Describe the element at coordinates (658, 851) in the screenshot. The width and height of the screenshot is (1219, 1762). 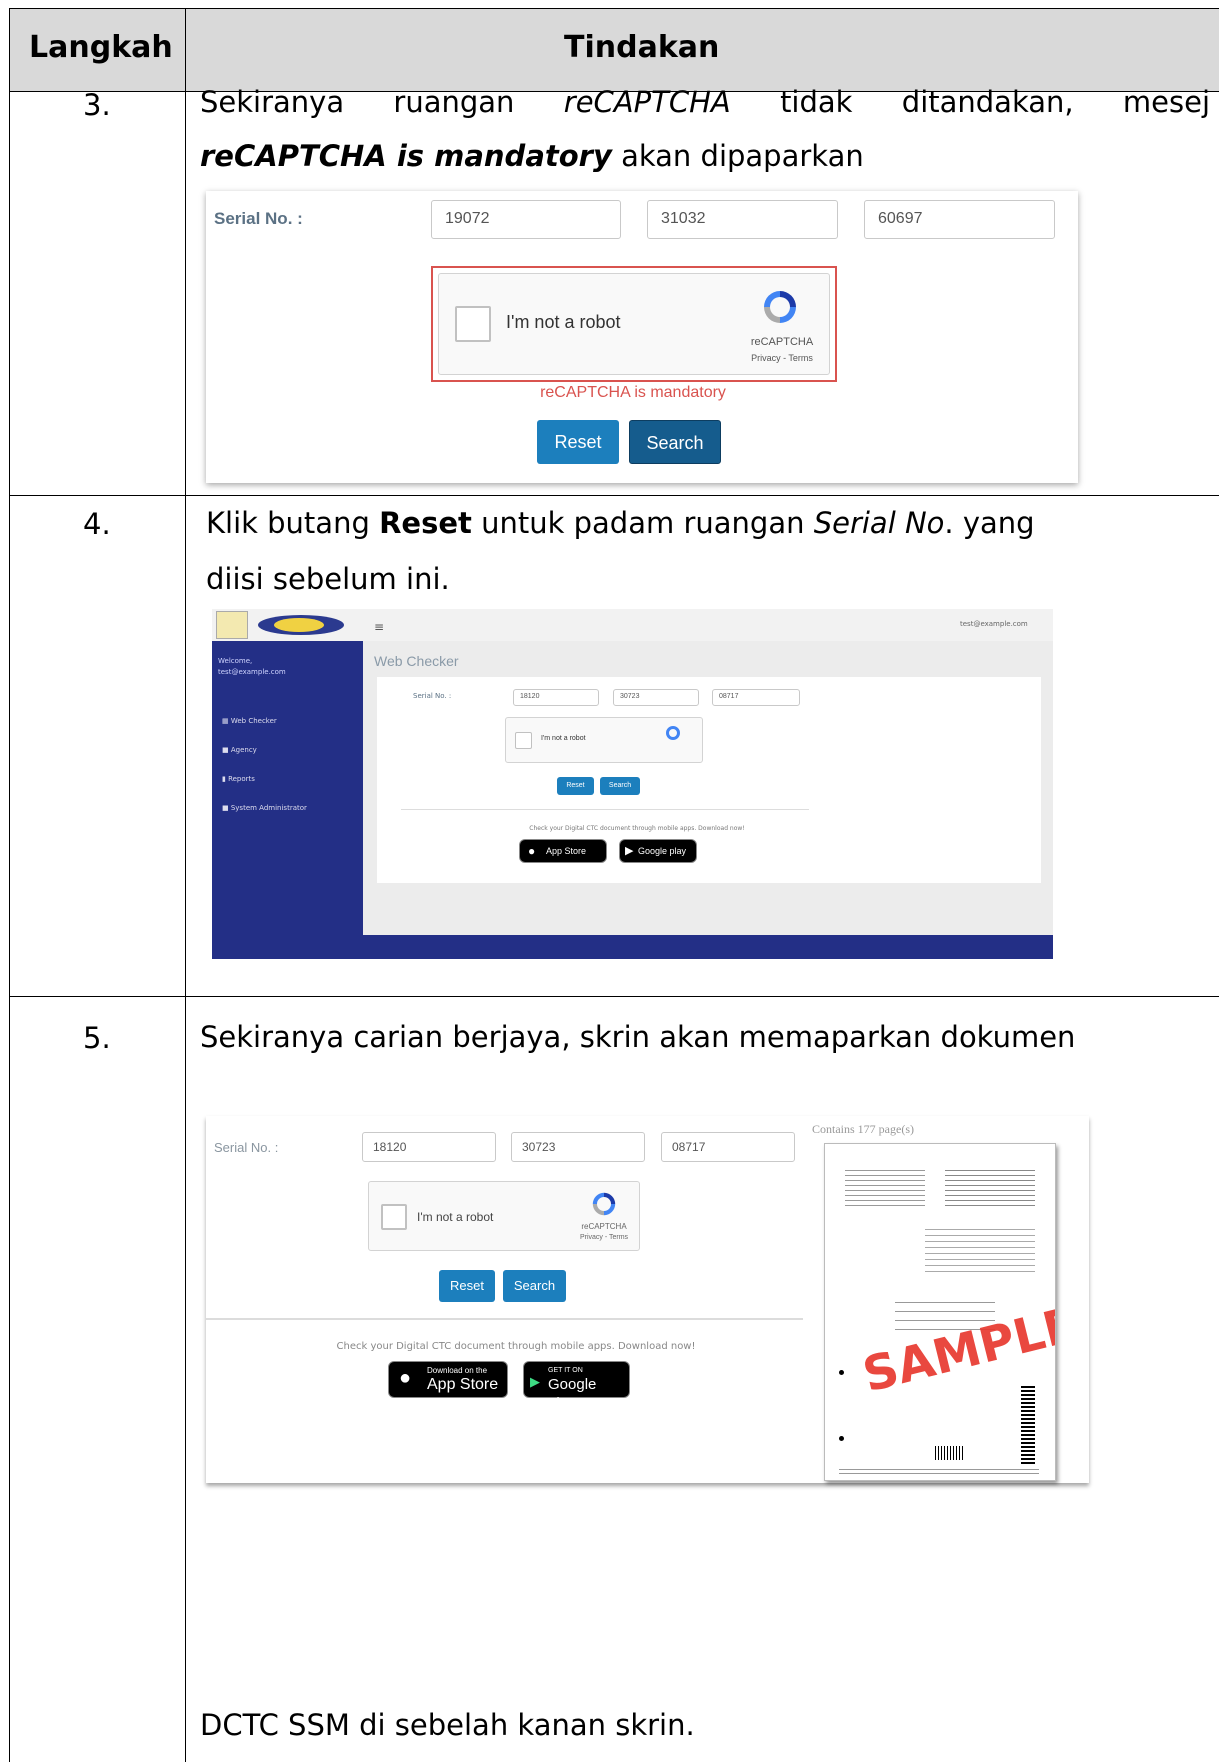
I see `google-play-badge: ▶ Google play` at that location.